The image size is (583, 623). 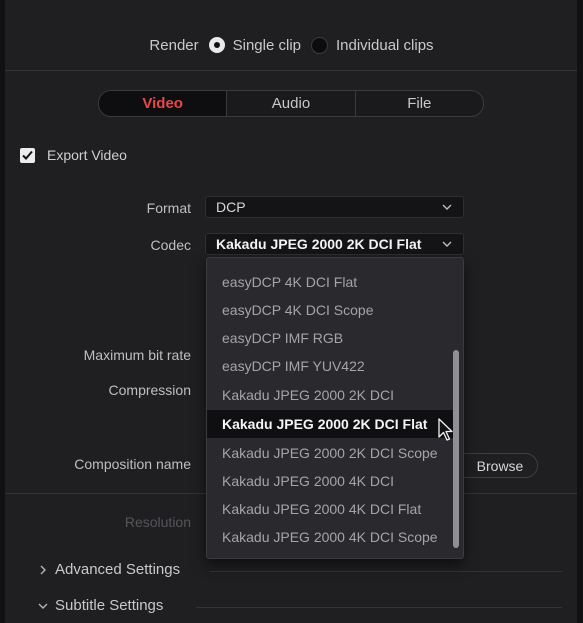 What do you see at coordinates (170, 245) in the screenshot?
I see `codec-label: Codec` at bounding box center [170, 245].